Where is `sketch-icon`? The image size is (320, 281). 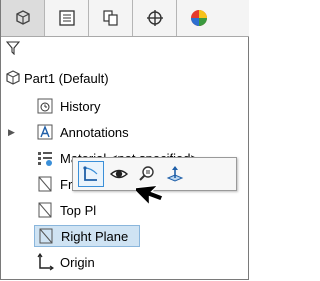 sketch-icon is located at coordinates (90, 173).